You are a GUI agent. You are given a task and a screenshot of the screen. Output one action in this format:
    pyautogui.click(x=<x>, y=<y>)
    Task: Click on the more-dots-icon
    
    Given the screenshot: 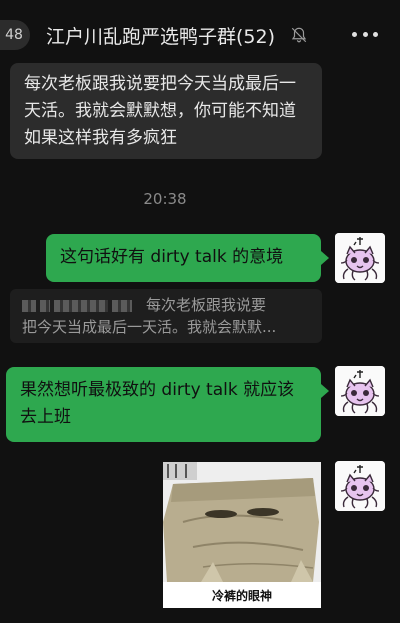 What is the action you would take?
    pyautogui.click(x=365, y=34)
    